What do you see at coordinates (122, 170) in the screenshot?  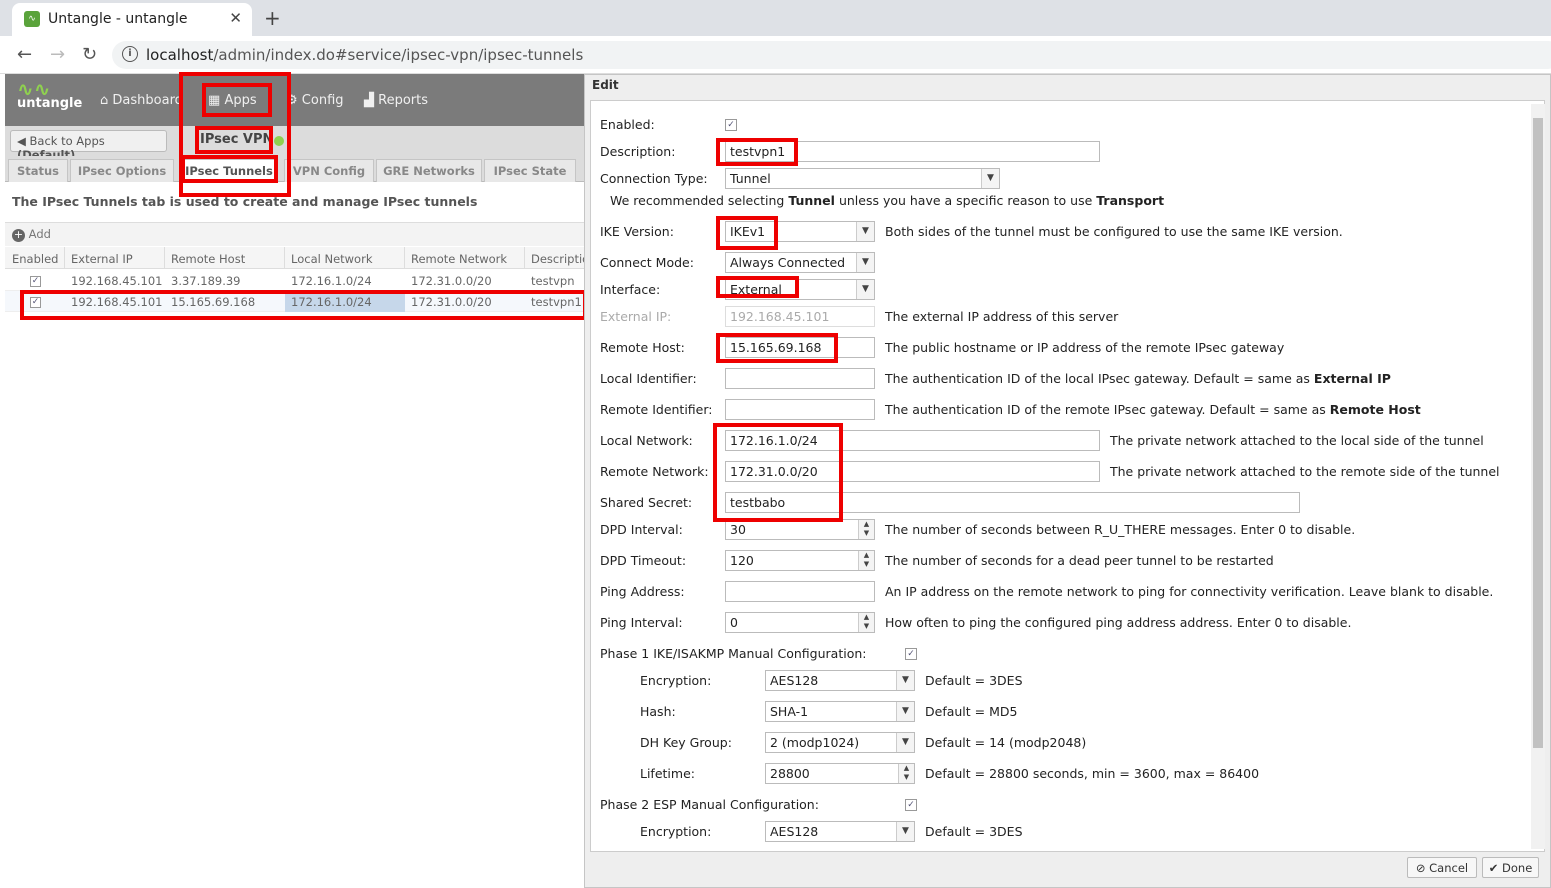 I see `tab-ipsec-options: IPsec Options` at bounding box center [122, 170].